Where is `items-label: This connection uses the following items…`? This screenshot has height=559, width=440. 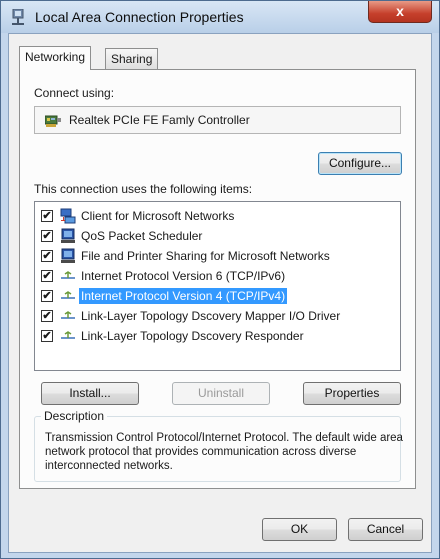 items-label: This connection uses the following items… is located at coordinates (143, 189).